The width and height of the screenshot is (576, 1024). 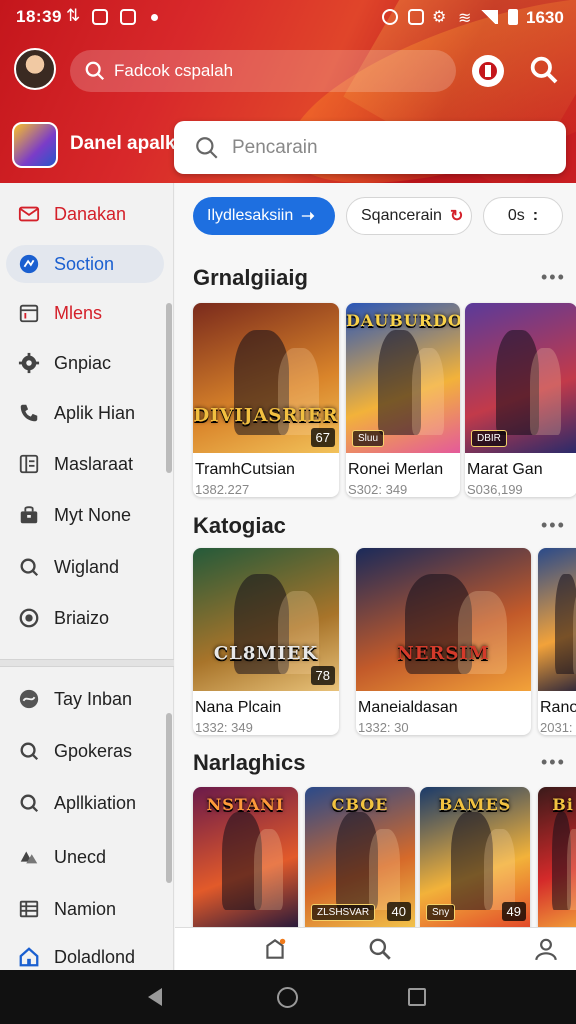 I want to click on sidebar-item: Mlens, so click(x=85, y=313).